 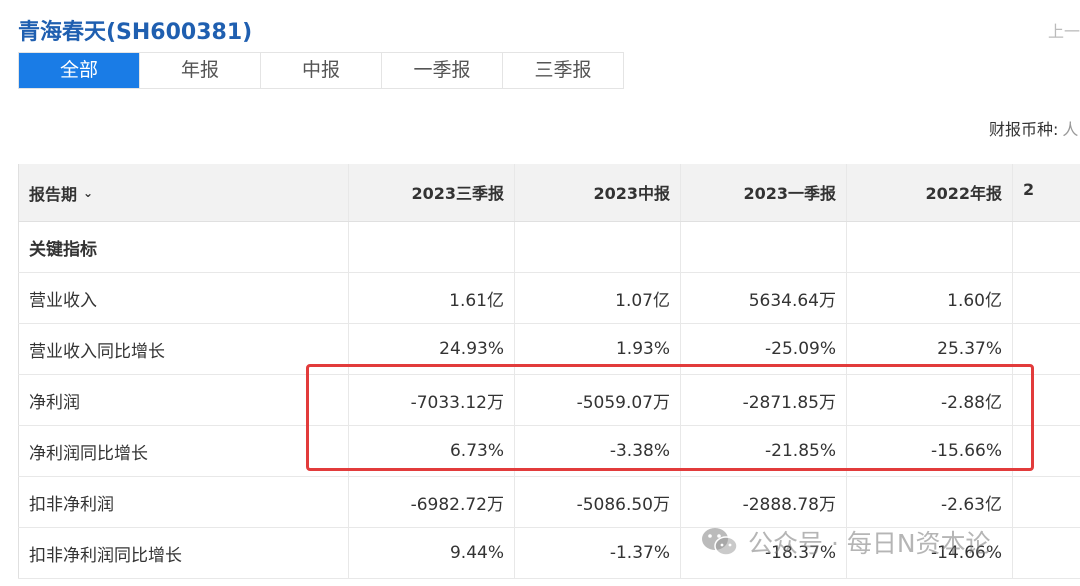 I want to click on cell-value: 6.73%, so click(x=431, y=451).